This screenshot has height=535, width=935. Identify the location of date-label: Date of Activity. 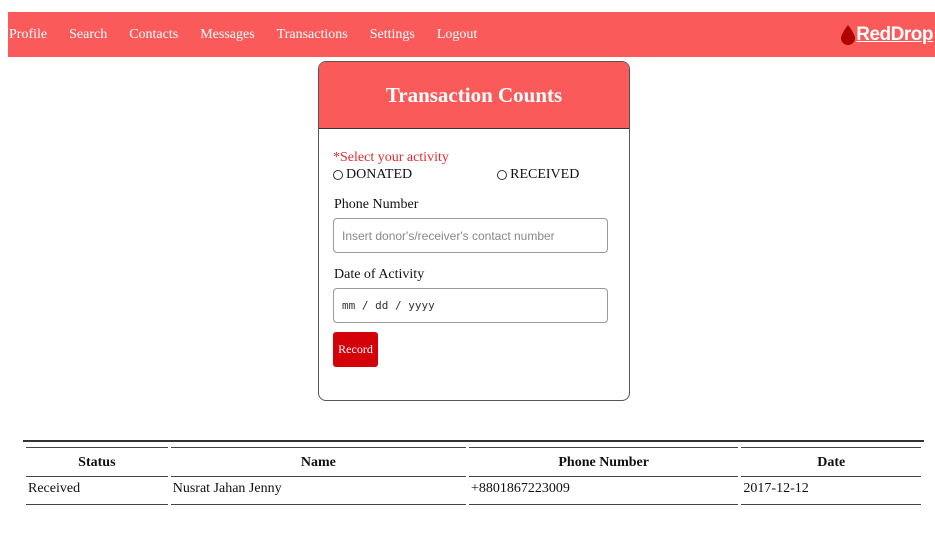
(379, 274).